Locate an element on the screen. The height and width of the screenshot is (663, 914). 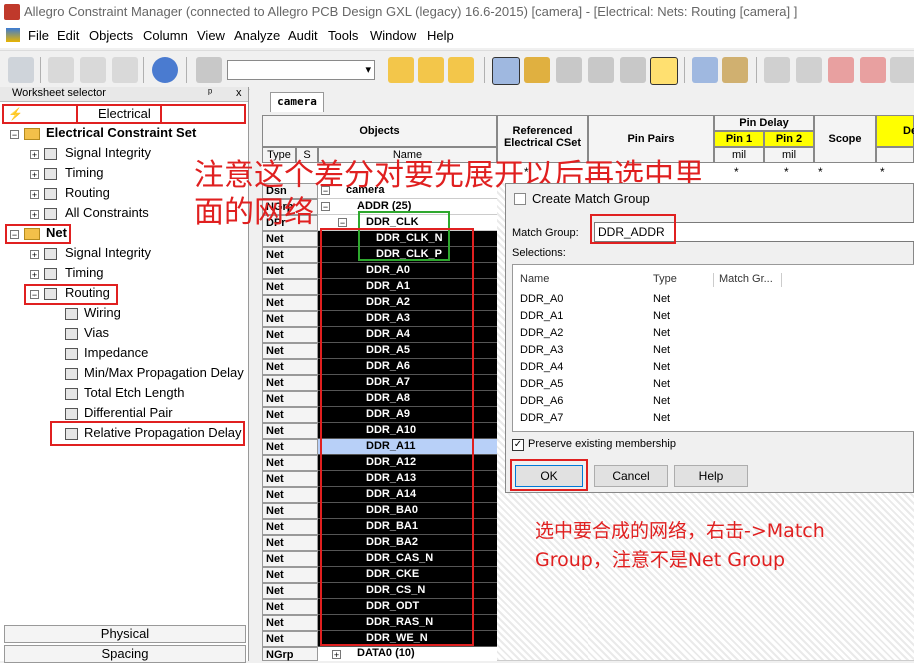
window-icon is located at coordinates (705, 70).